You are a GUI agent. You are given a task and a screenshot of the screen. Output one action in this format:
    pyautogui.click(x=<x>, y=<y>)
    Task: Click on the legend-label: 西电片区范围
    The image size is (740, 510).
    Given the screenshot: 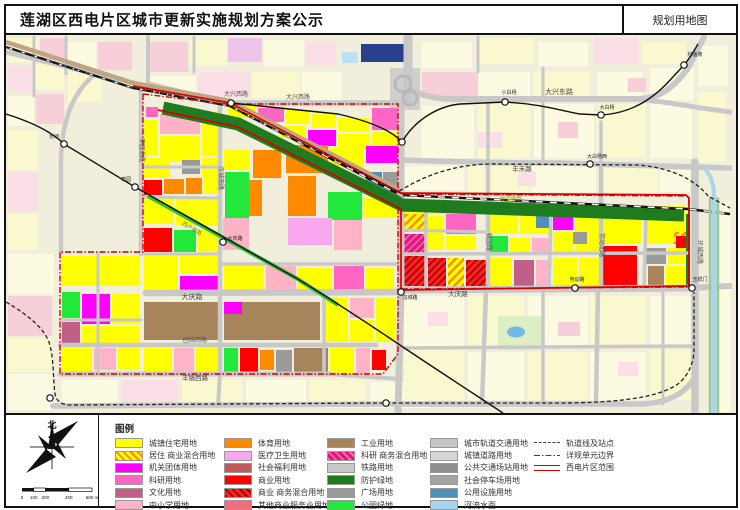 What is the action you would take?
    pyautogui.click(x=590, y=468)
    